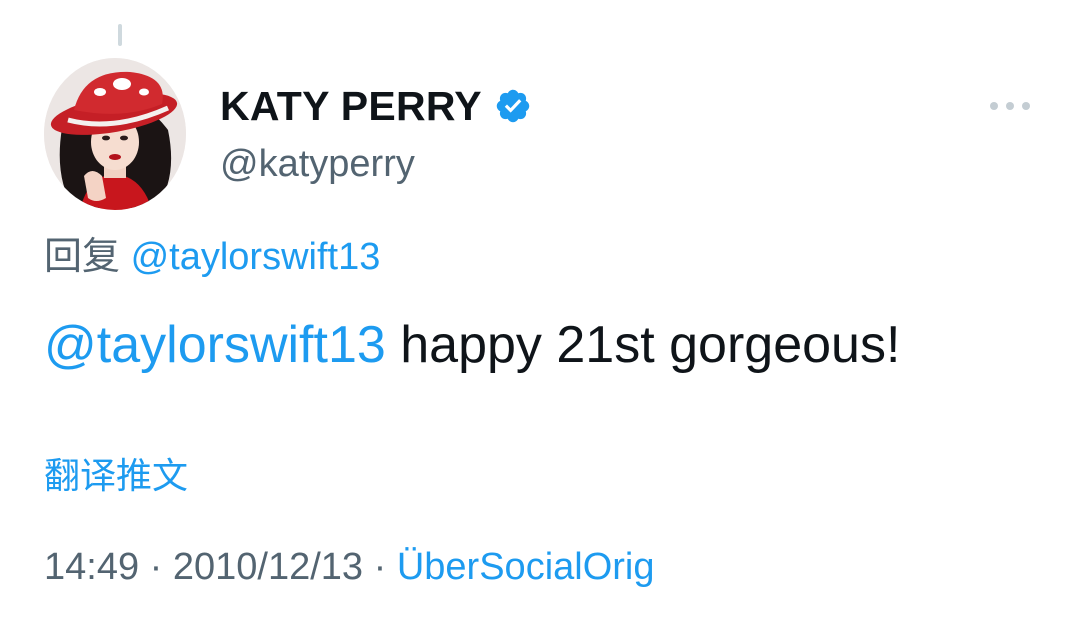 This screenshot has height=617, width=1080. Describe the element at coordinates (513, 106) in the screenshot. I see `verified-badge-icon` at that location.